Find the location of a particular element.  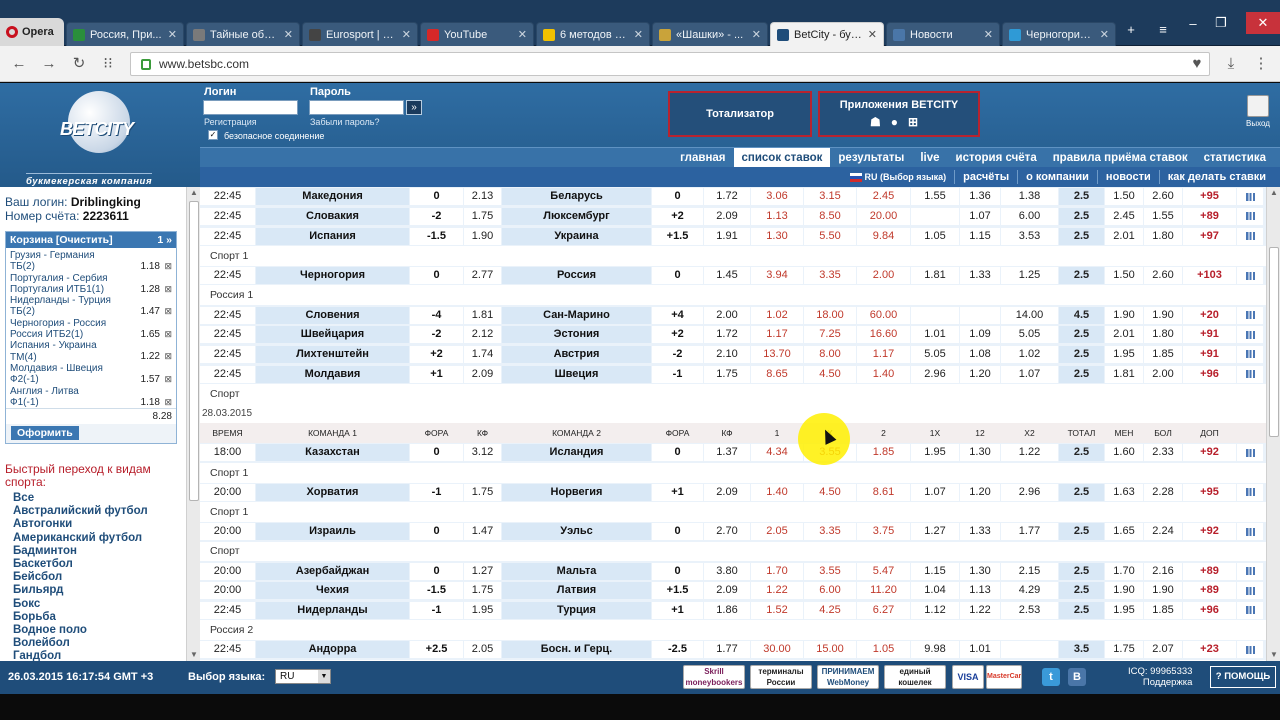

basket-title: Корзина [Очистить] is located at coordinates (61, 240).